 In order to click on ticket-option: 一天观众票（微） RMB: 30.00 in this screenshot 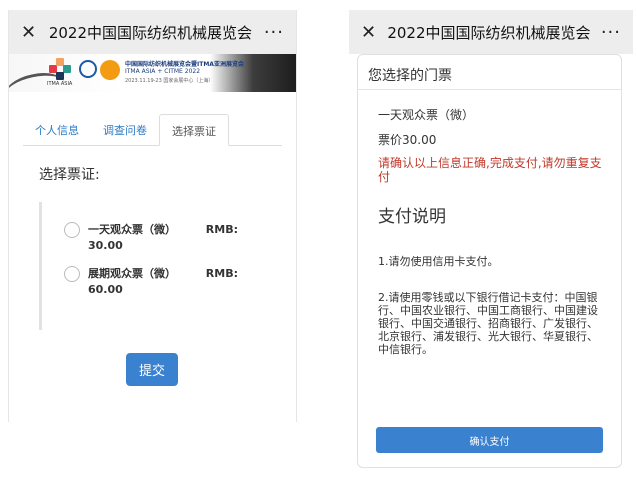, I will do `click(180, 238)`.